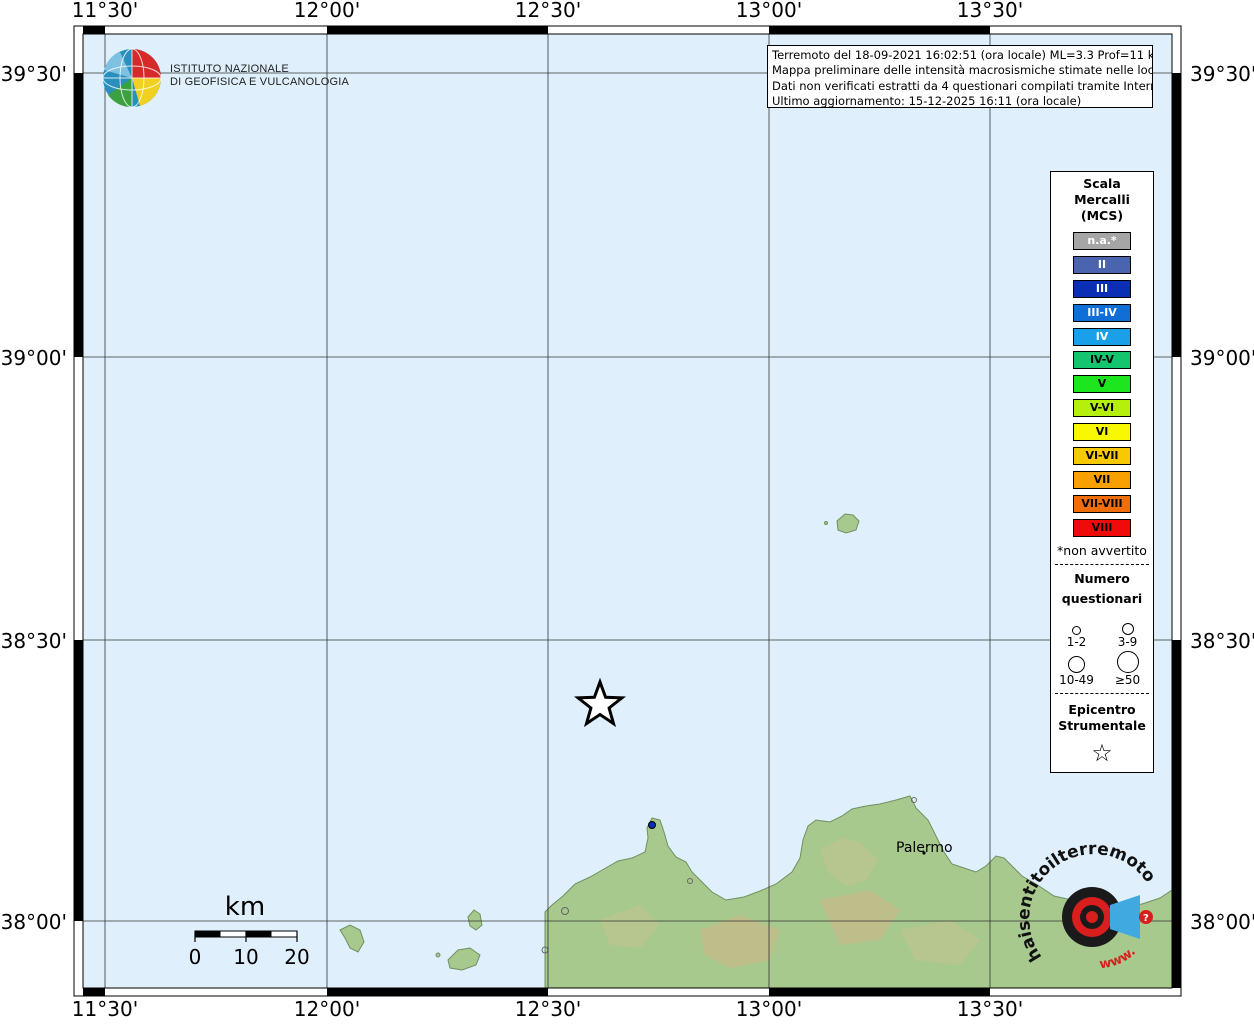 The height and width of the screenshot is (1024, 1254). What do you see at coordinates (245, 957) in the screenshot?
I see `scale-tick-1: 10` at bounding box center [245, 957].